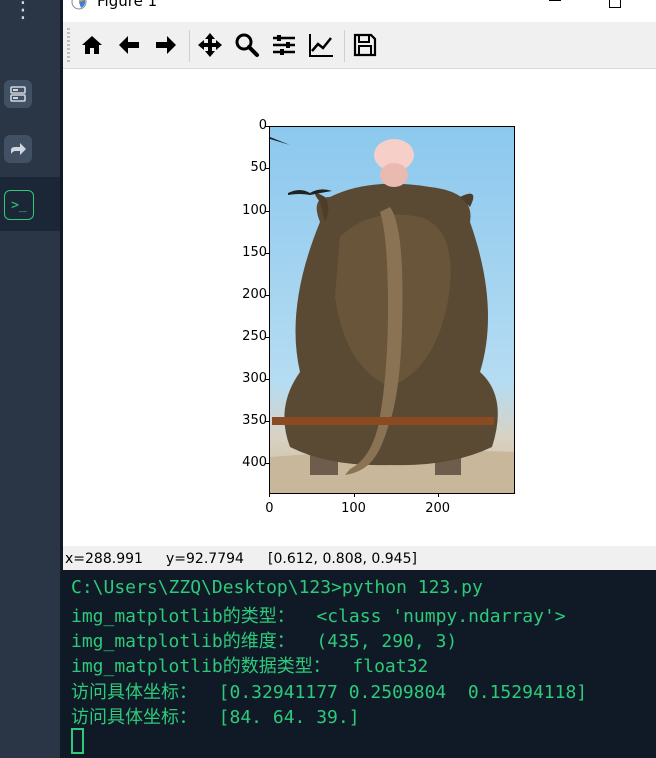 Image resolution: width=656 pixels, height=758 pixels. Describe the element at coordinates (555, 0) in the screenshot. I see `minimize-button` at that location.